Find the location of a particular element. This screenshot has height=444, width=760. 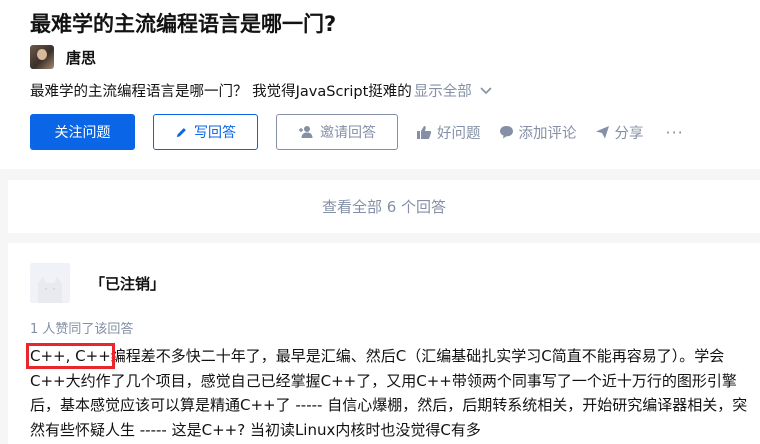

write-answer-label: 写回答 is located at coordinates (215, 133).